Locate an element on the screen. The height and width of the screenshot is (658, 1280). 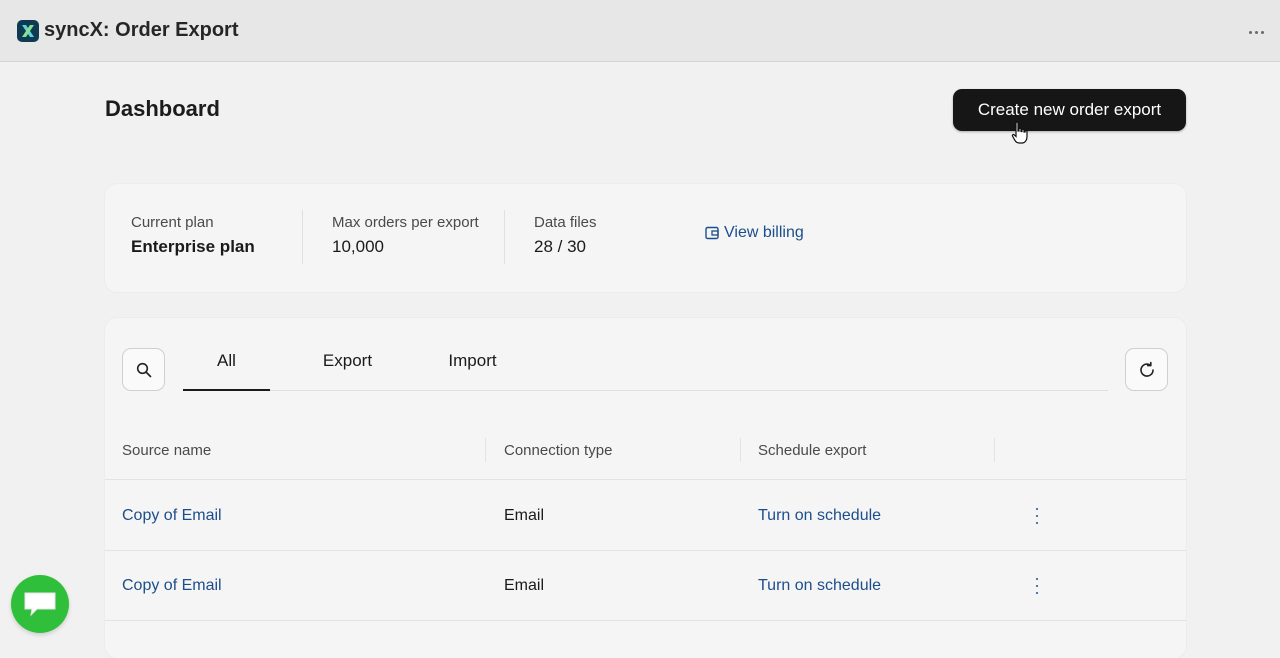
stat-value: 28 / 30 is located at coordinates (560, 246).